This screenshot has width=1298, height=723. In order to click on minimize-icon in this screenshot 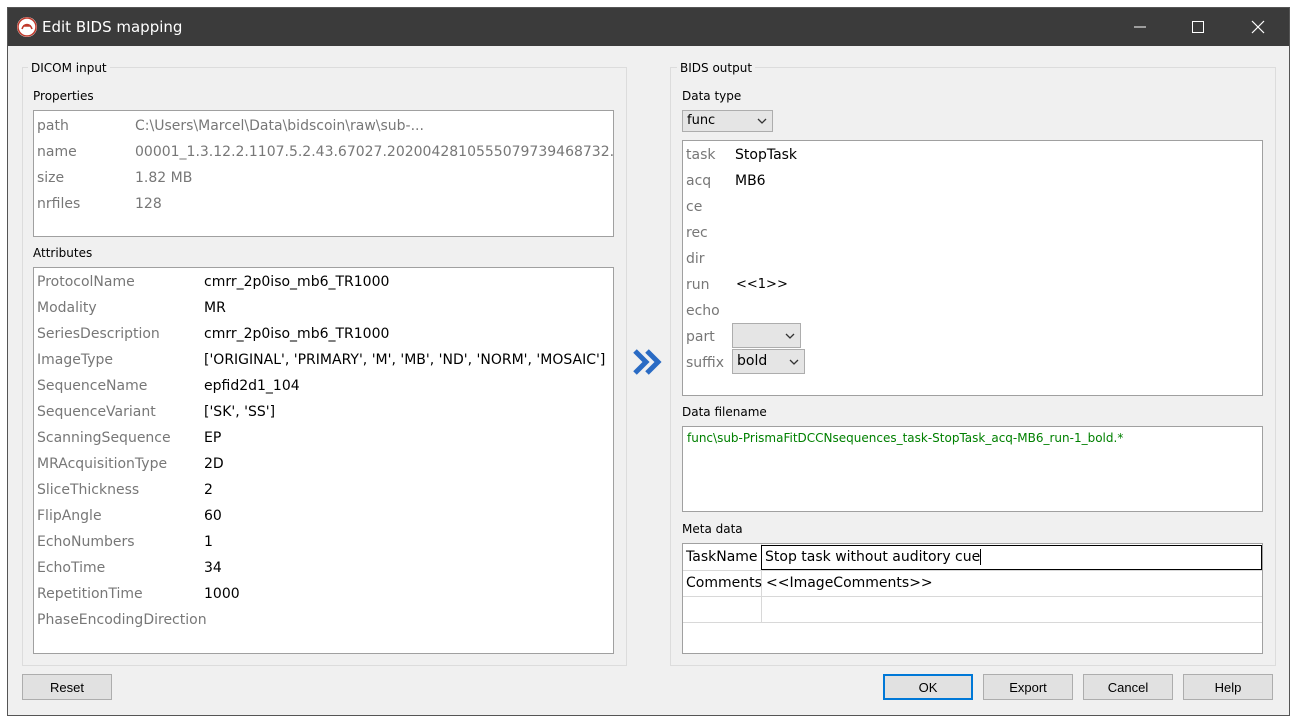, I will do `click(1140, 27)`.